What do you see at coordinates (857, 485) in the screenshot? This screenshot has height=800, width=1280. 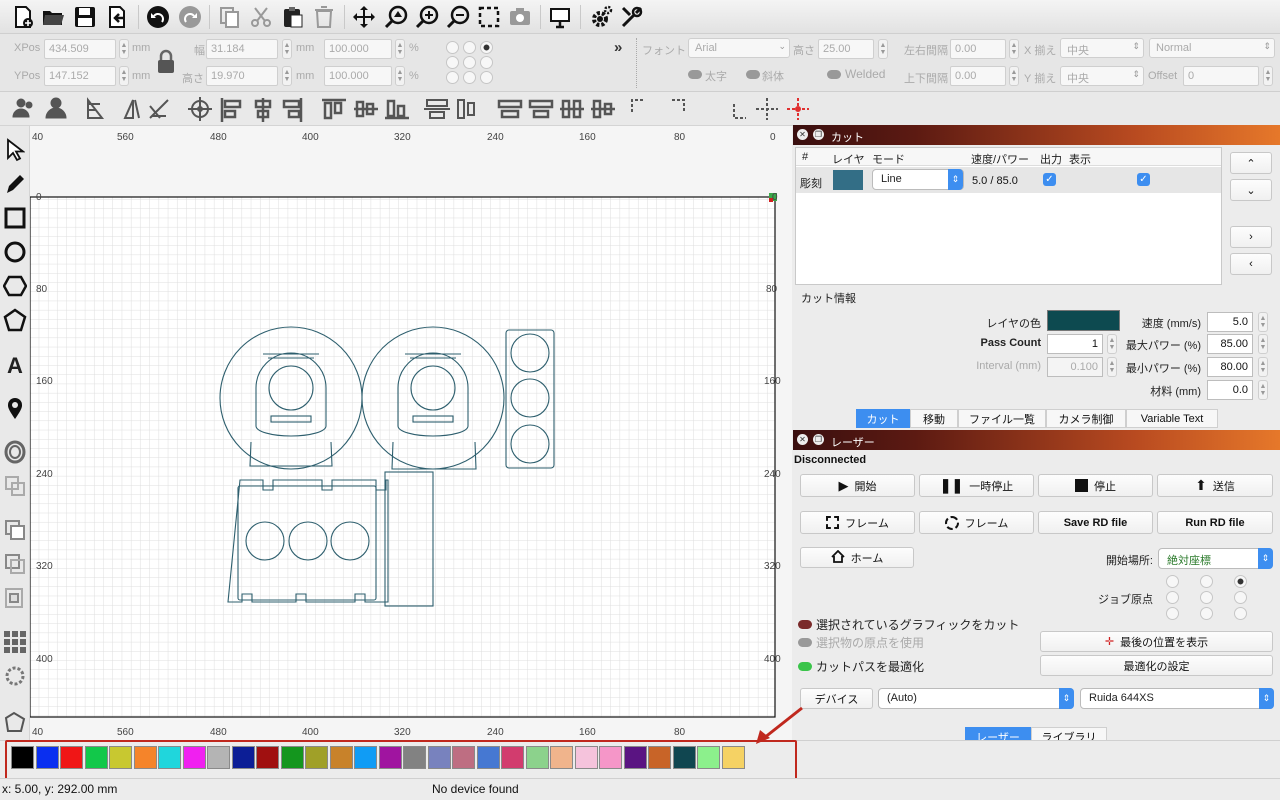 I see `start-button: ▶ 開始` at bounding box center [857, 485].